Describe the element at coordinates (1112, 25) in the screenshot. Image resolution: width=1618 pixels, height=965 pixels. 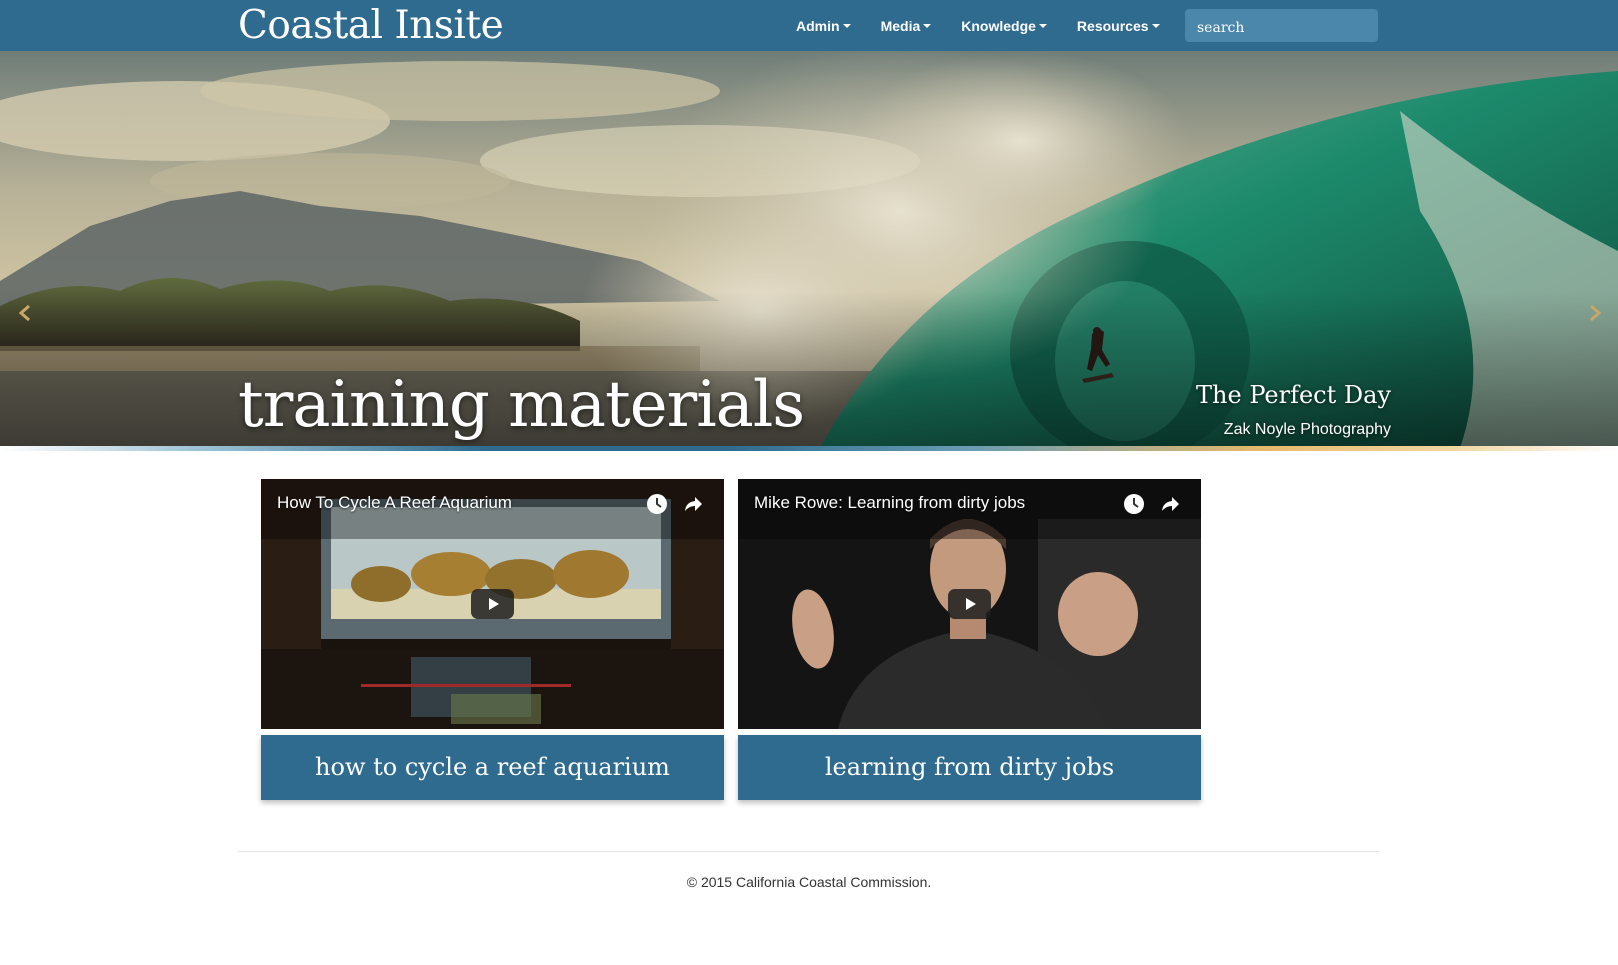
I see `nav-item-label: Resources` at that location.